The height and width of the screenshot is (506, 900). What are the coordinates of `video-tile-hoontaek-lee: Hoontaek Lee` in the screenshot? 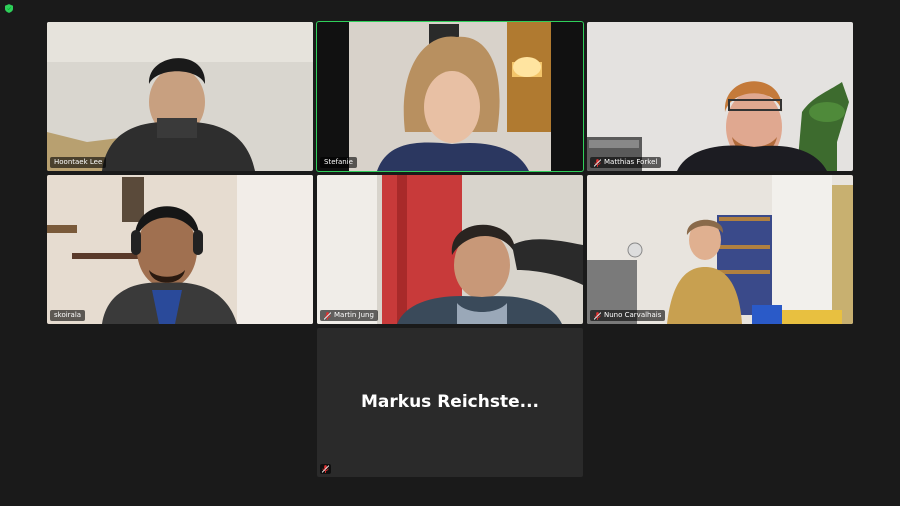 It's located at (180, 96).